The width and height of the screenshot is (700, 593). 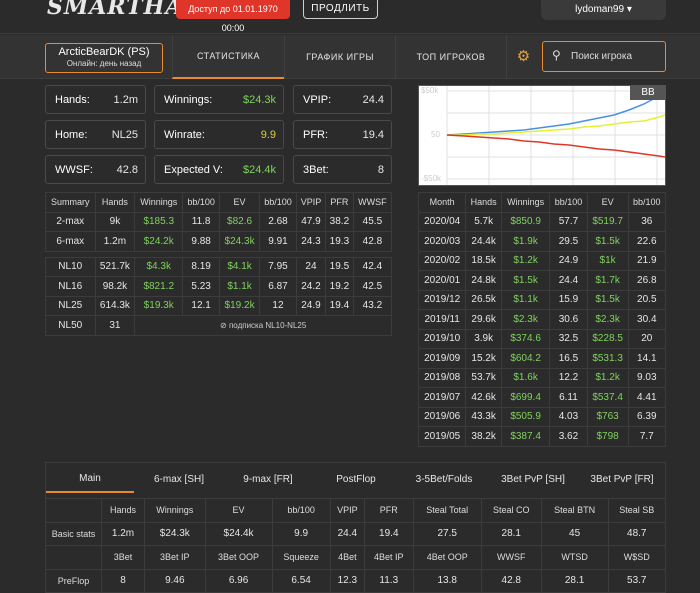 What do you see at coordinates (201, 266) in the screenshot?
I see `cell: 8.19` at bounding box center [201, 266].